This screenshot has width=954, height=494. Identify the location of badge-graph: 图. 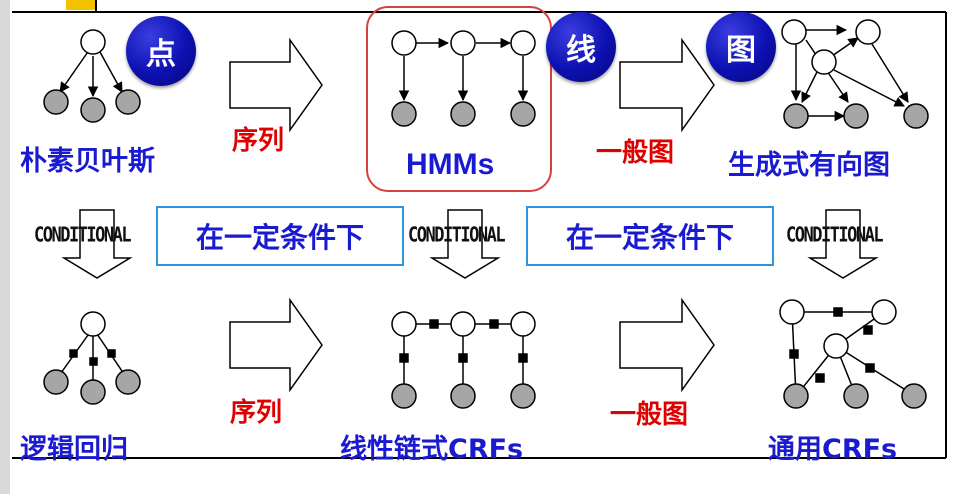
(741, 47).